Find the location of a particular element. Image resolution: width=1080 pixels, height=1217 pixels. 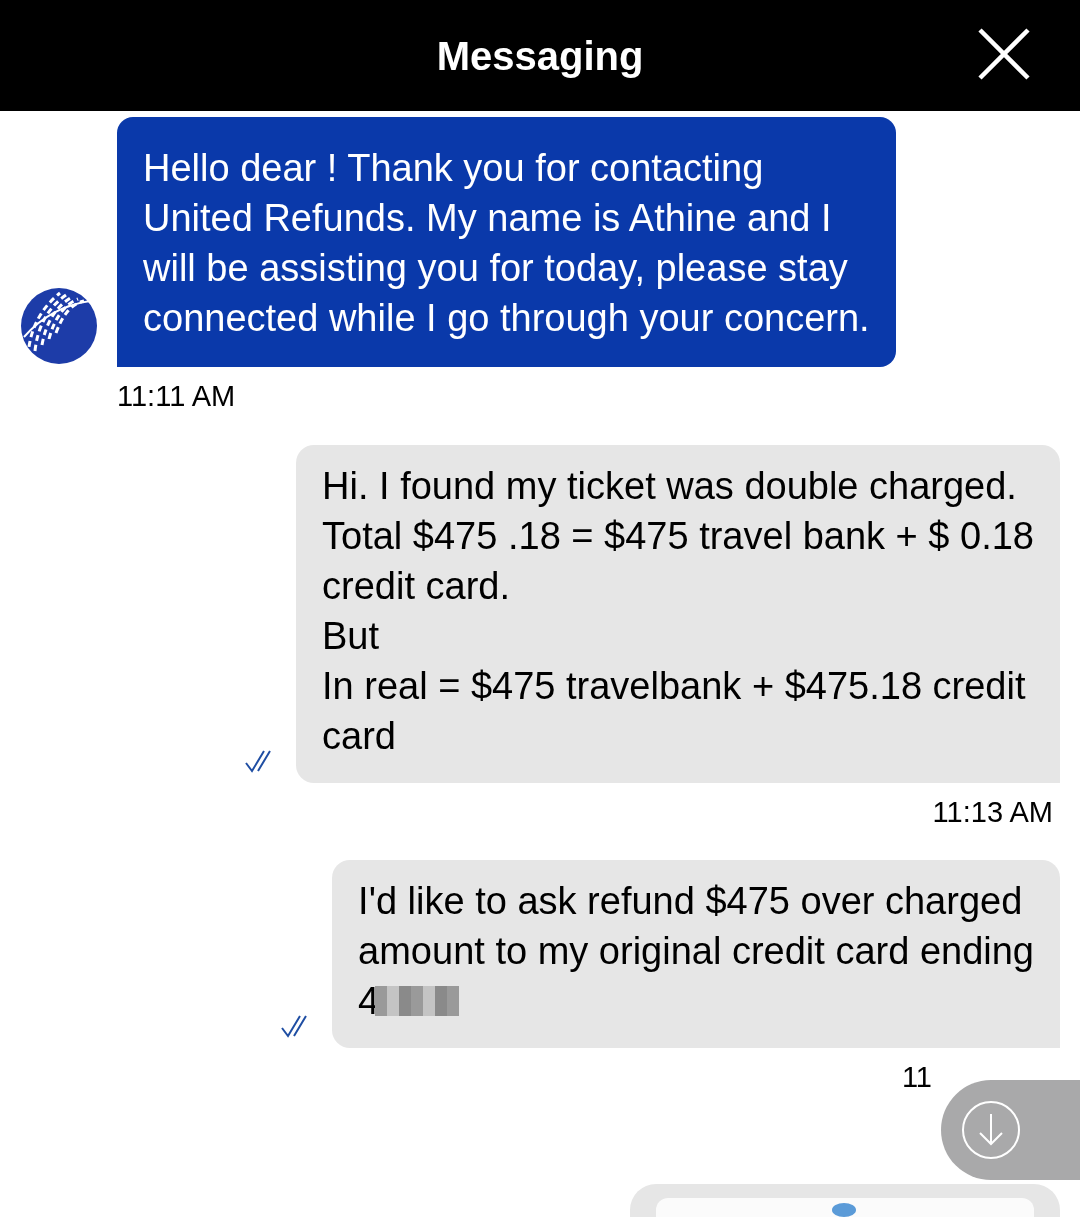

message-text: I'd like to ask refund $475 over charged amount to my original credit card ending is located at coordinates (696, 926).